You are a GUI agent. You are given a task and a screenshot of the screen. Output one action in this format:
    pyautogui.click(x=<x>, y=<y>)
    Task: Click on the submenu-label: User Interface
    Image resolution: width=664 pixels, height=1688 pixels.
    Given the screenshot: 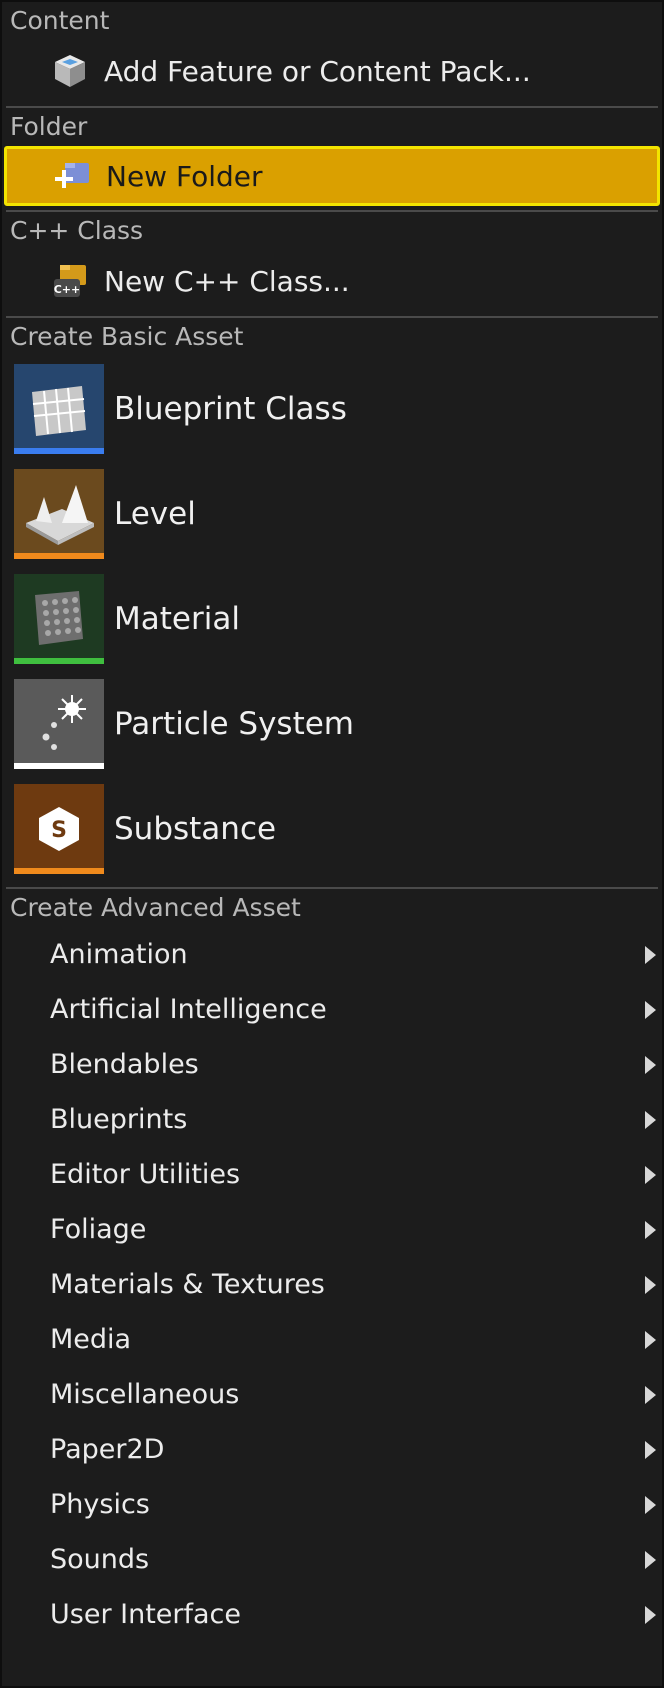 What is the action you would take?
    pyautogui.click(x=146, y=1614)
    